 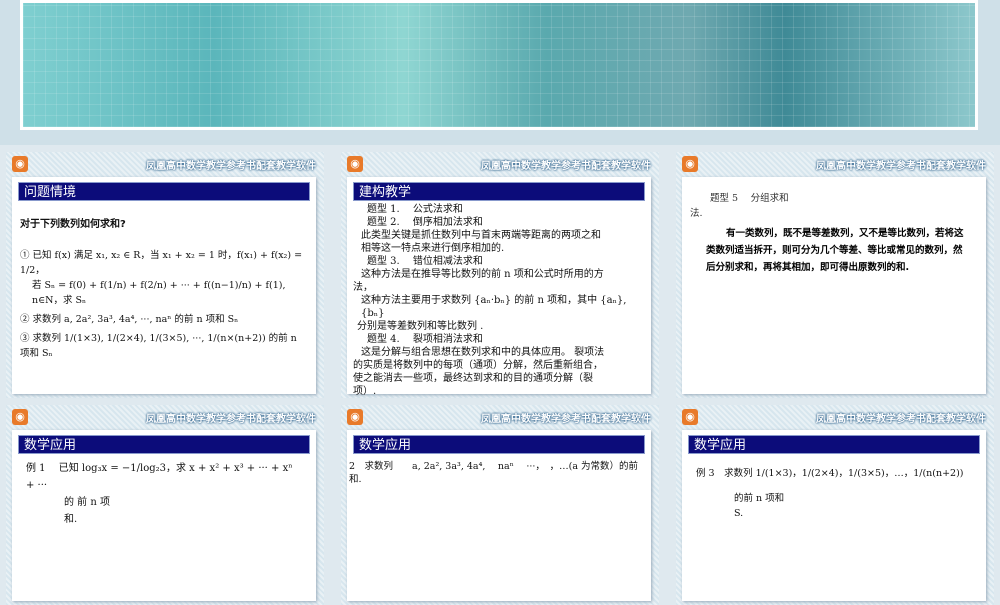 What do you see at coordinates (473, 378) in the screenshot?
I see `line: 使之能消去一些项，最终达到求和的目的通项分解（裂` at bounding box center [473, 378].